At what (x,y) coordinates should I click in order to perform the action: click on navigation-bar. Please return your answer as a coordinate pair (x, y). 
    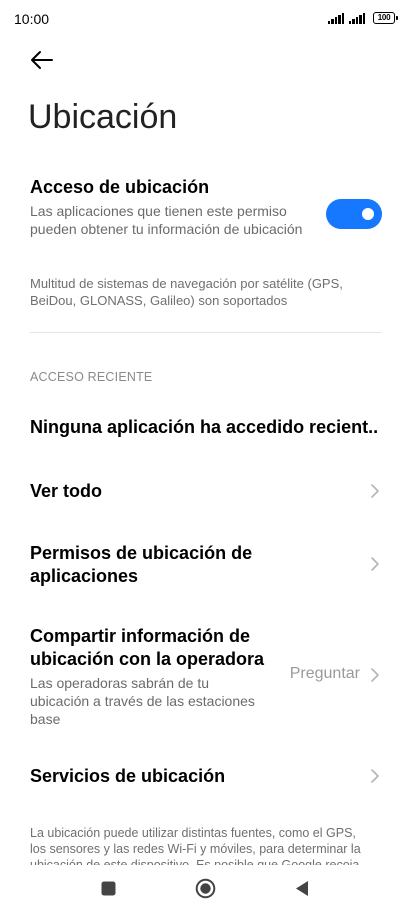
    Looking at the image, I should click on (205, 889).